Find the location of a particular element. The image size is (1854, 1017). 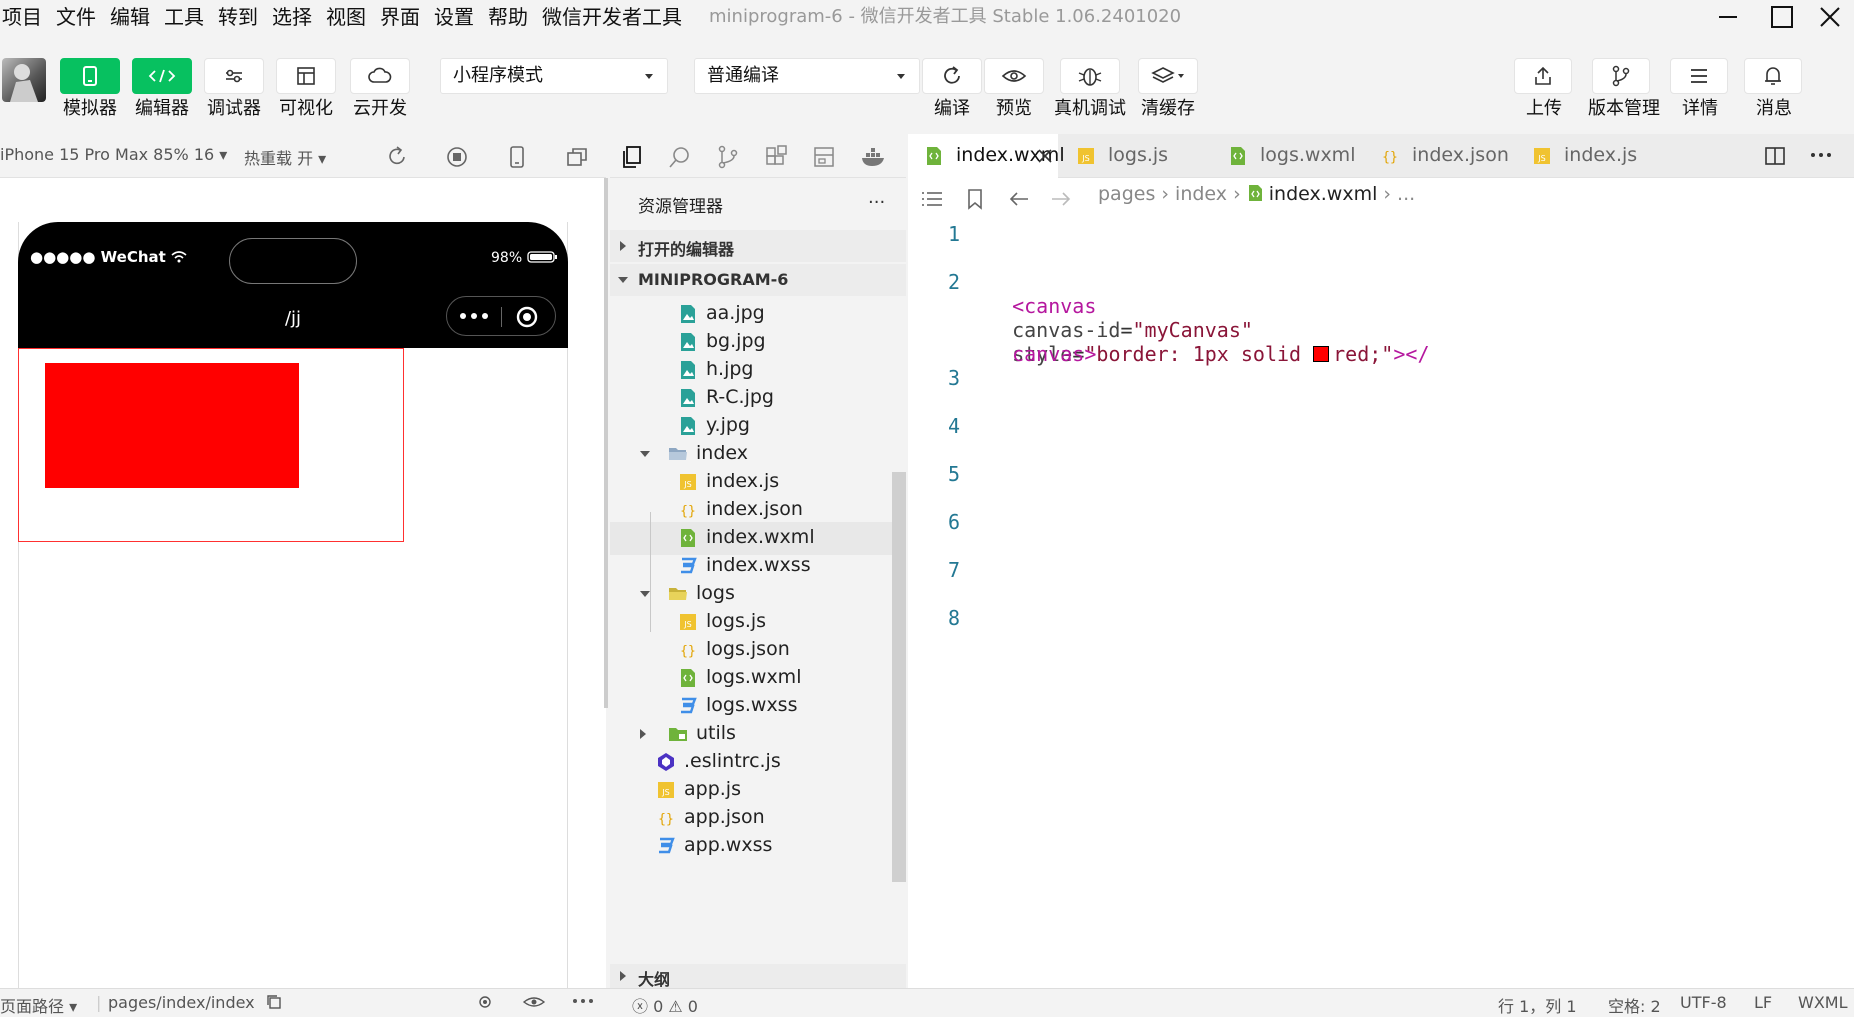

menu-item-help: 帮助 is located at coordinates (508, 17).